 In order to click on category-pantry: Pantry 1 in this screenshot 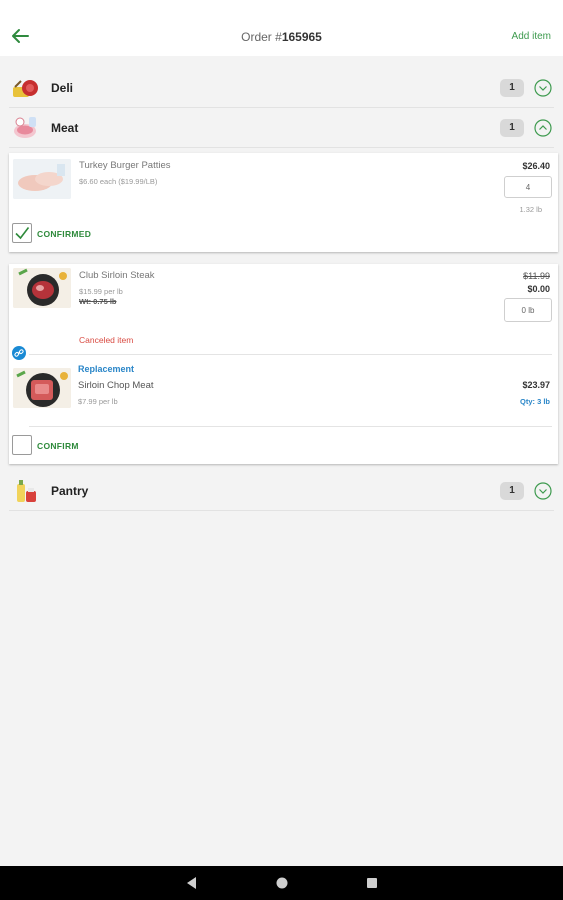, I will do `click(281, 491)`.